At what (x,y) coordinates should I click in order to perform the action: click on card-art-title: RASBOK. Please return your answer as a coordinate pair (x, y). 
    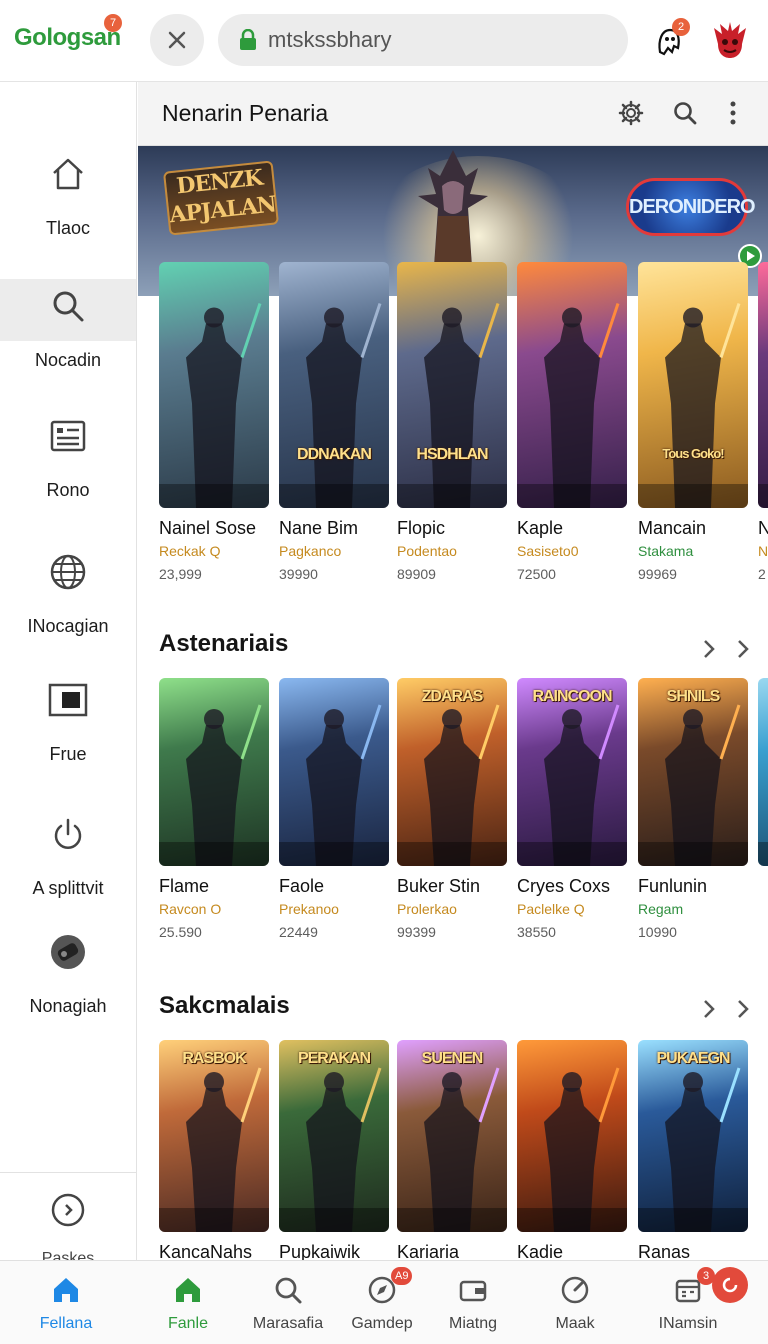
    Looking at the image, I should click on (214, 1058).